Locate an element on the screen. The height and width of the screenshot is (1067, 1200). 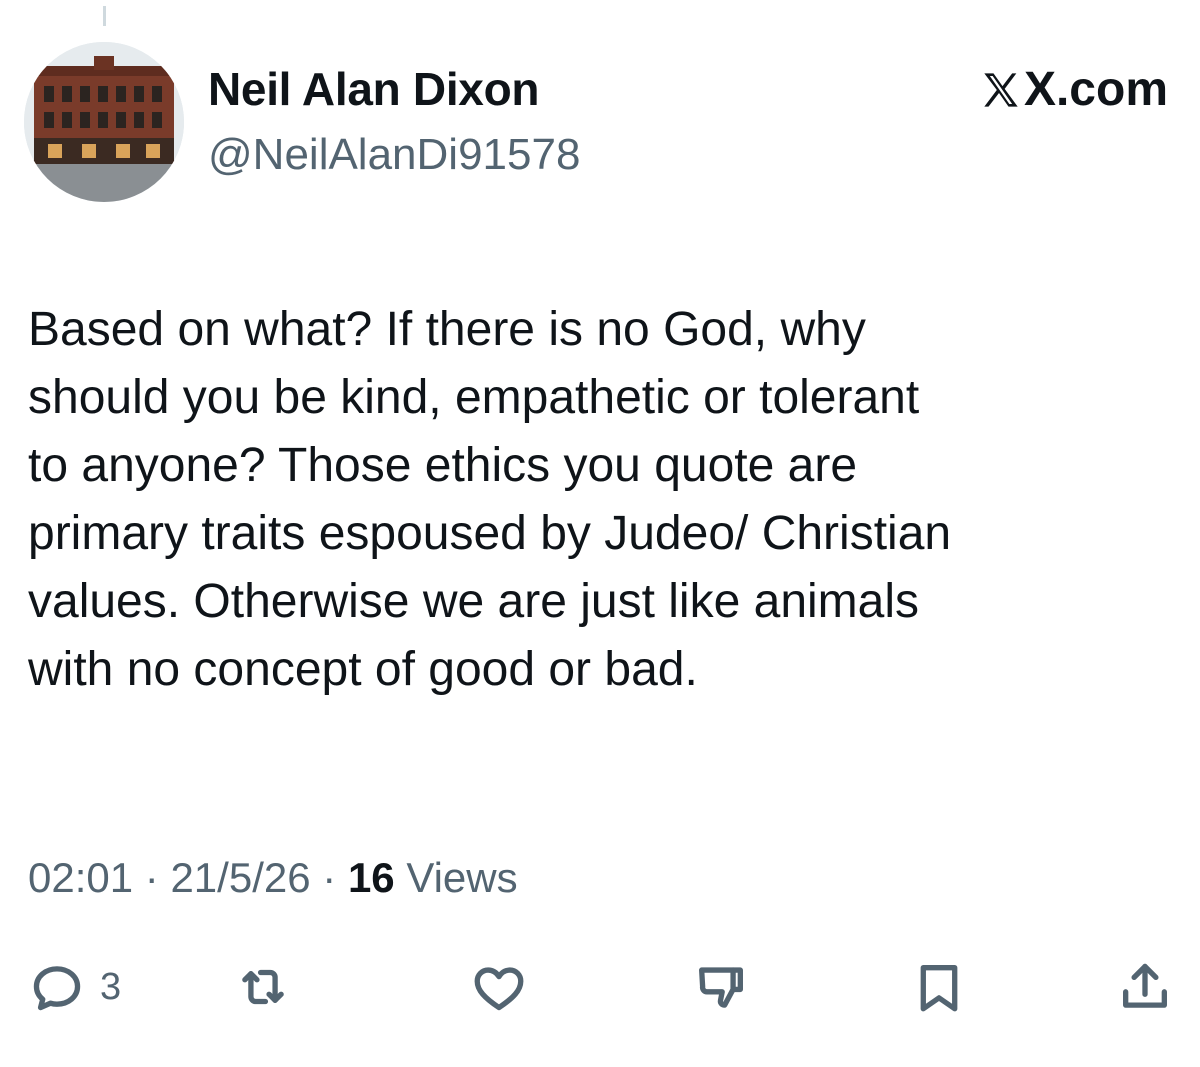
dislike-button is located at coordinates (721, 987).